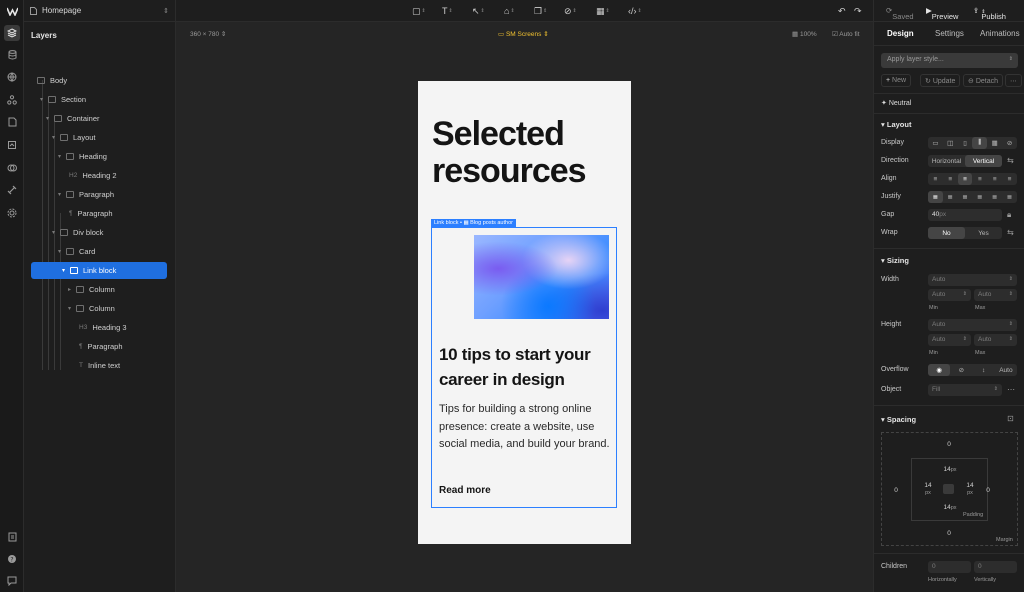 This screenshot has height=592, width=1024. What do you see at coordinates (965, 179) in the screenshot?
I see `align-end-icon: ≡` at bounding box center [965, 179].